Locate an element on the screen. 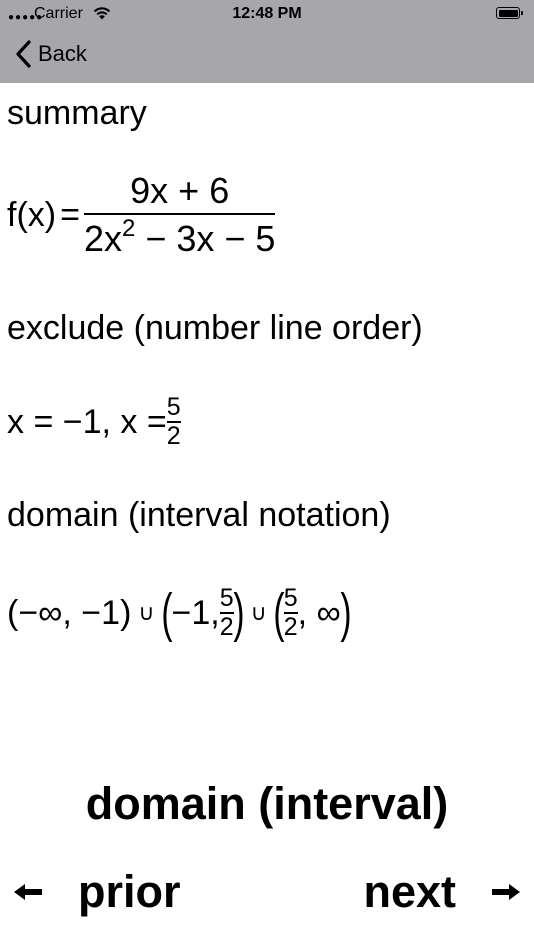 The image size is (534, 950). domain-interval: (−∞, −1) ∪ ( −1, 5 2 ) ∪ ( 5 2 , ∞ ) is located at coordinates (179, 613).